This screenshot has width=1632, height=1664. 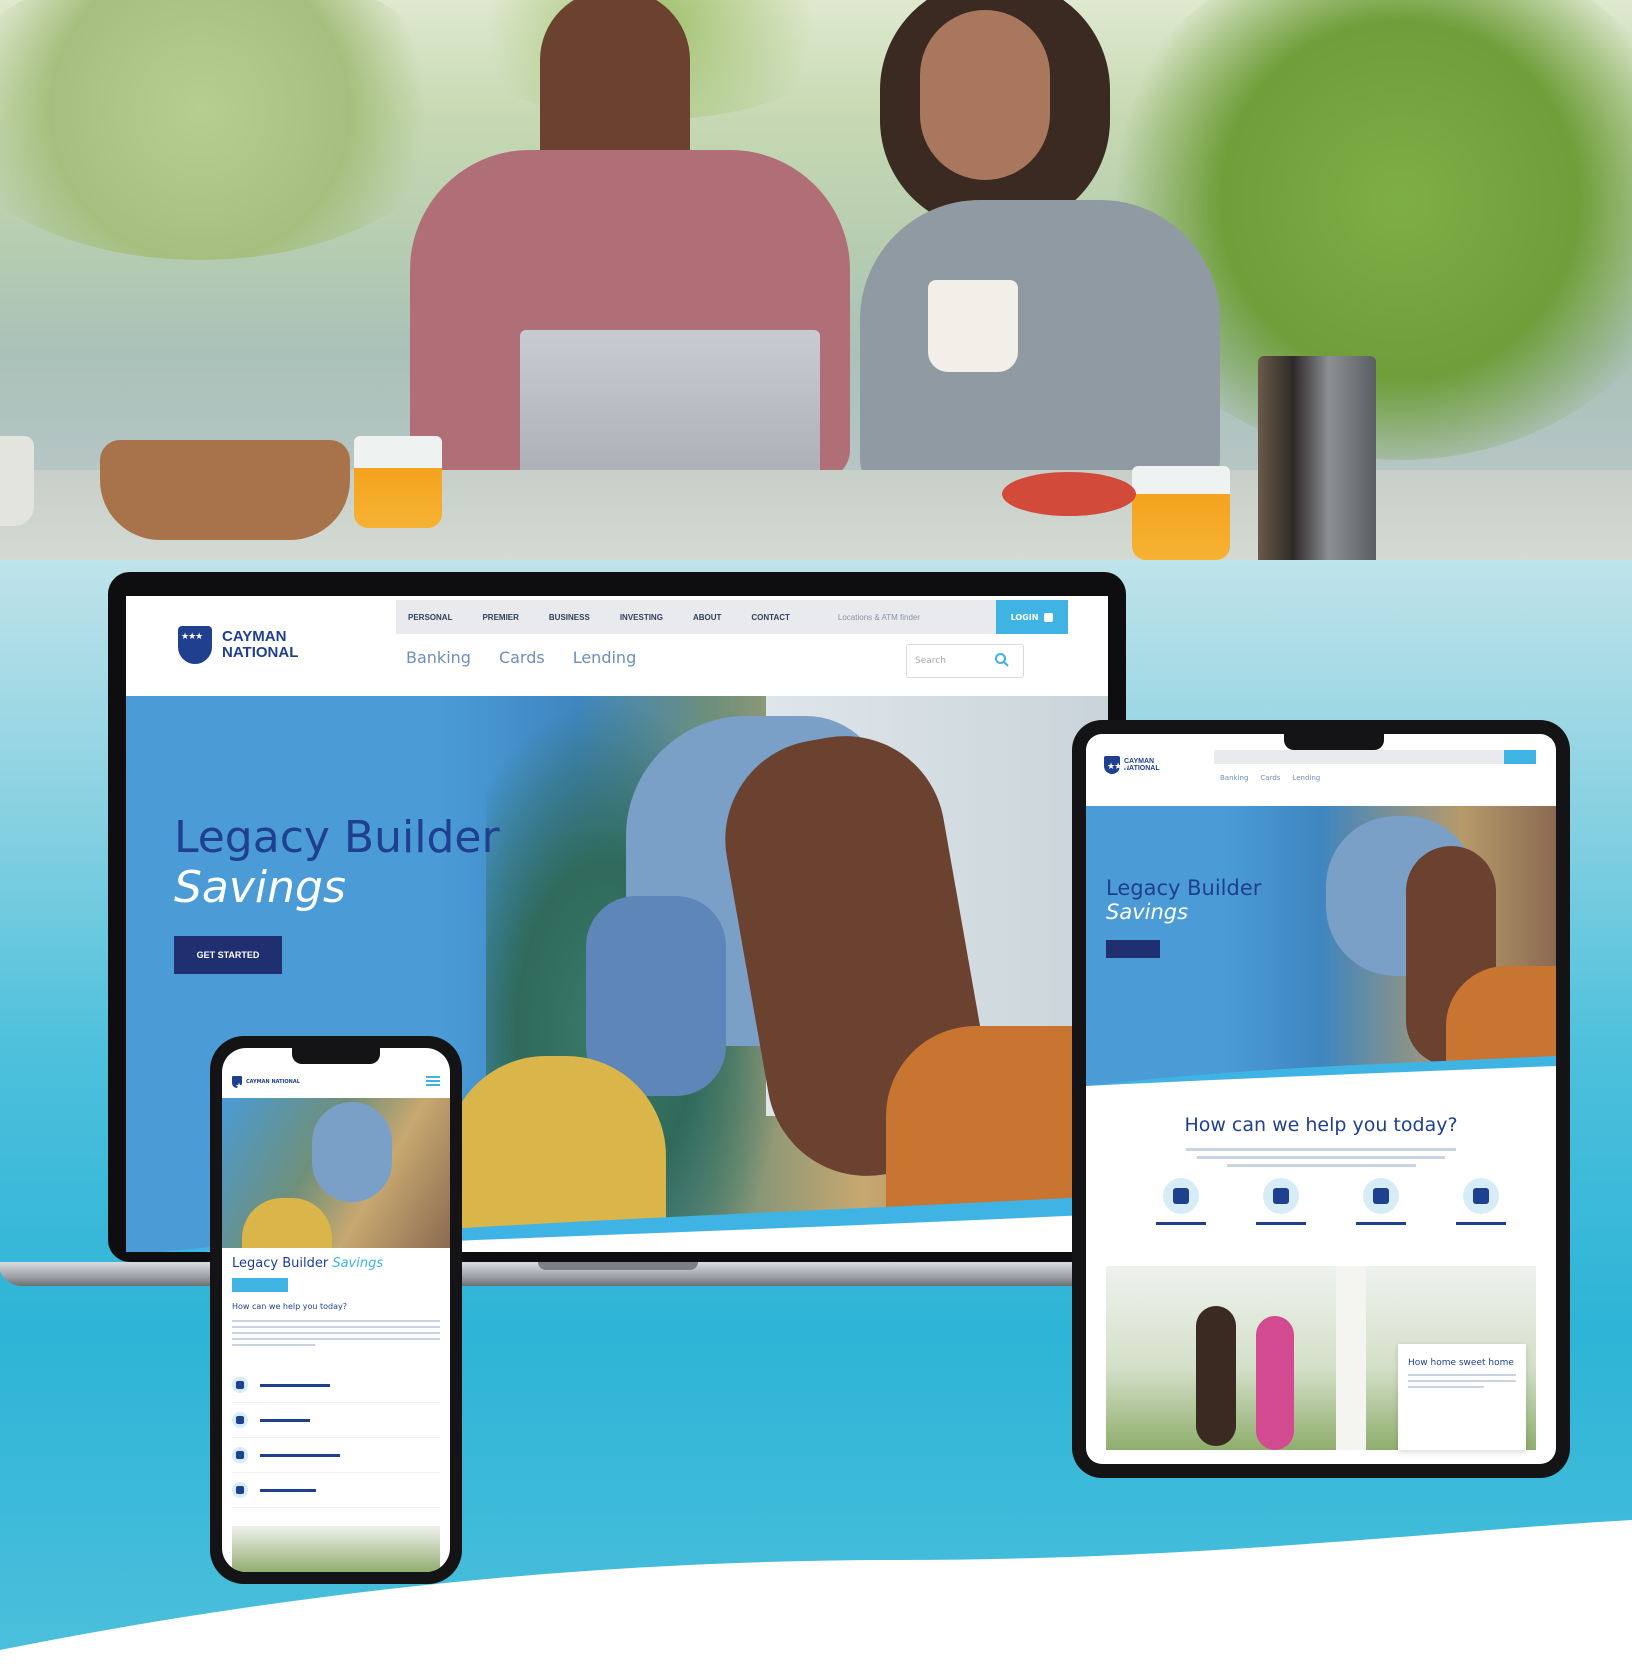 What do you see at coordinates (228, 955) in the screenshot?
I see `get-started-button: GET STARTED` at bounding box center [228, 955].